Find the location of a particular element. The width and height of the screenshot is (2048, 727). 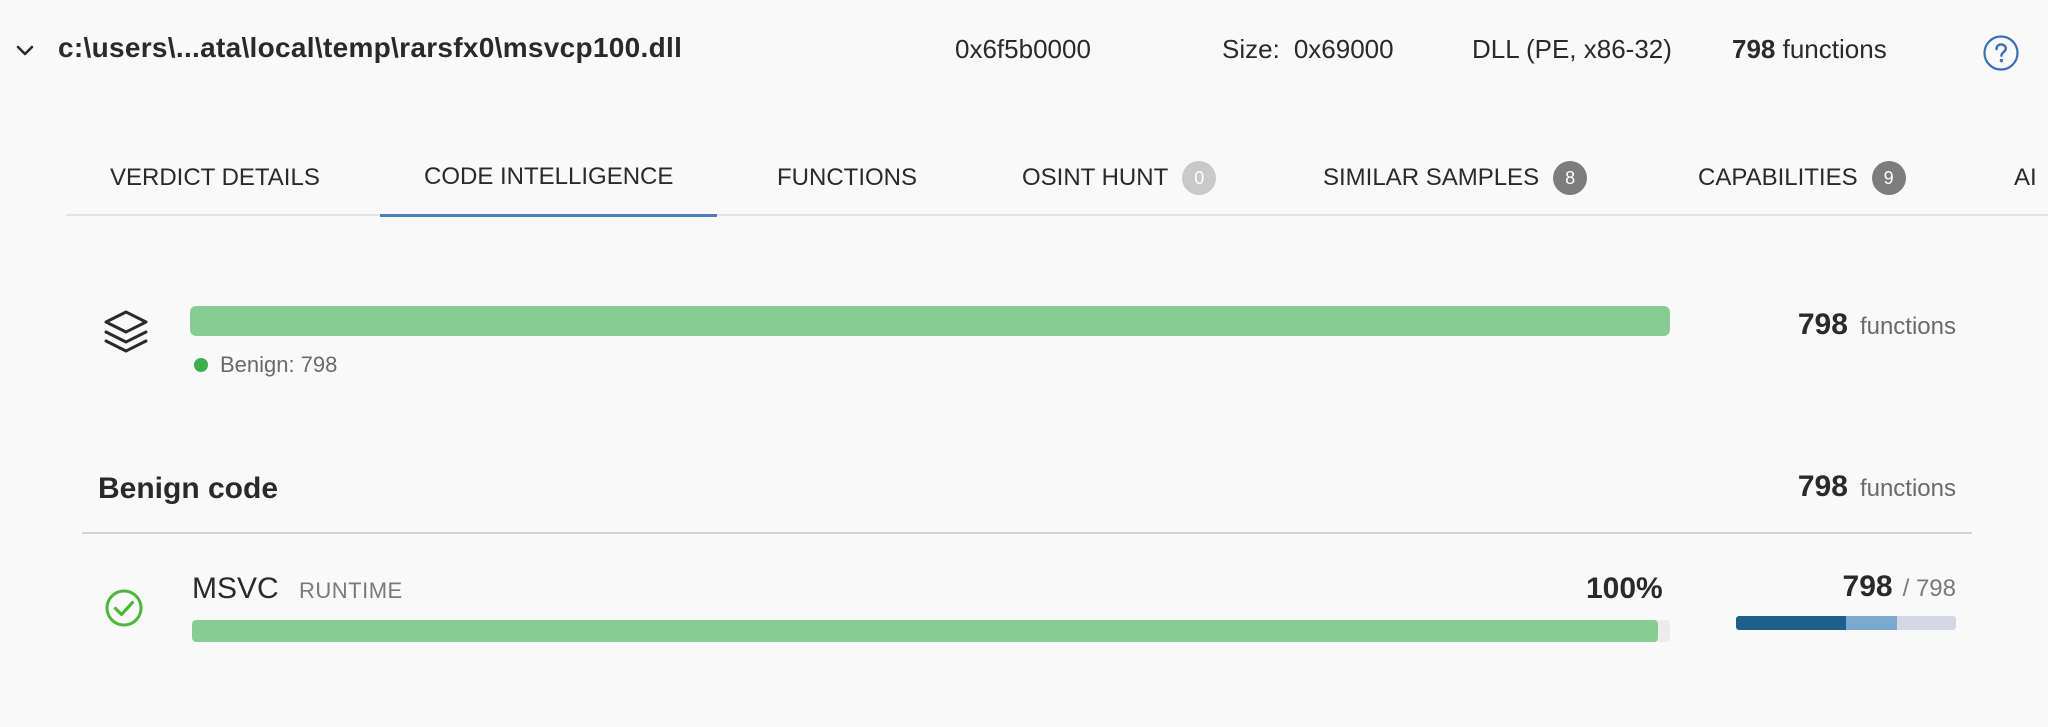

tab-verdict-details: VERDICT DETAILS is located at coordinates (215, 178).